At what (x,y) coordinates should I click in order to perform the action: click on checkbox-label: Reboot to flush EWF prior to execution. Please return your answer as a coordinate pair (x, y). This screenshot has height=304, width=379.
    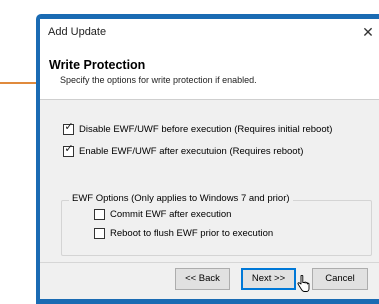
    Looking at the image, I should click on (192, 233).